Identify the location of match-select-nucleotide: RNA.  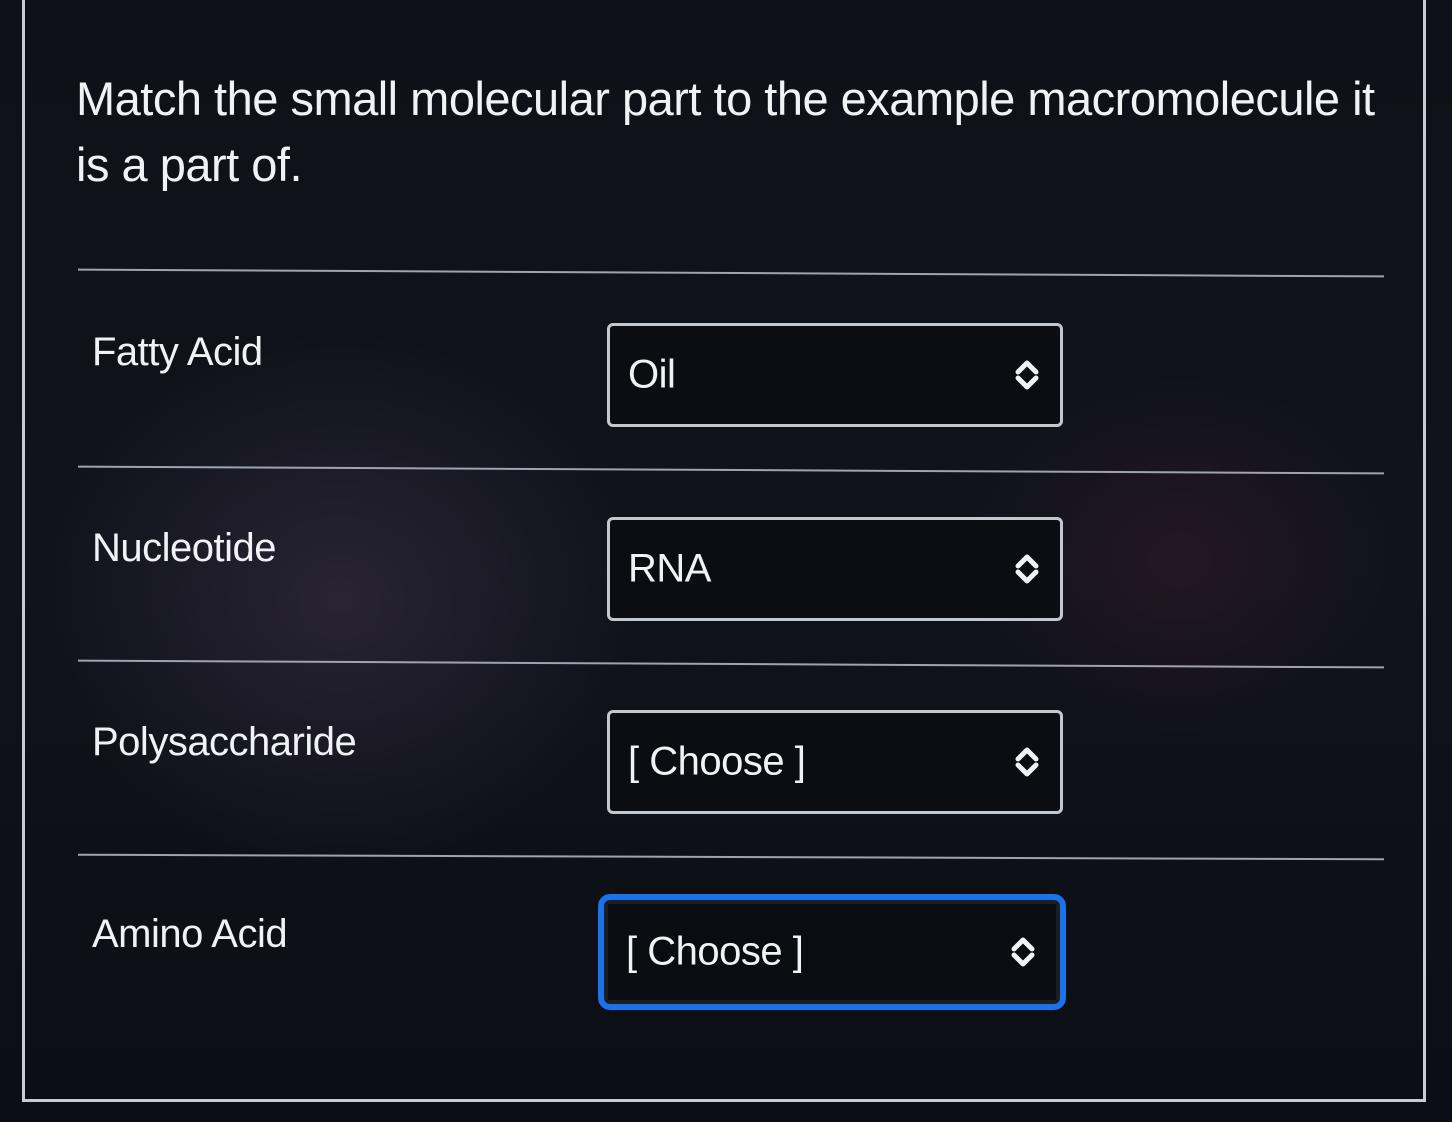
(835, 569).